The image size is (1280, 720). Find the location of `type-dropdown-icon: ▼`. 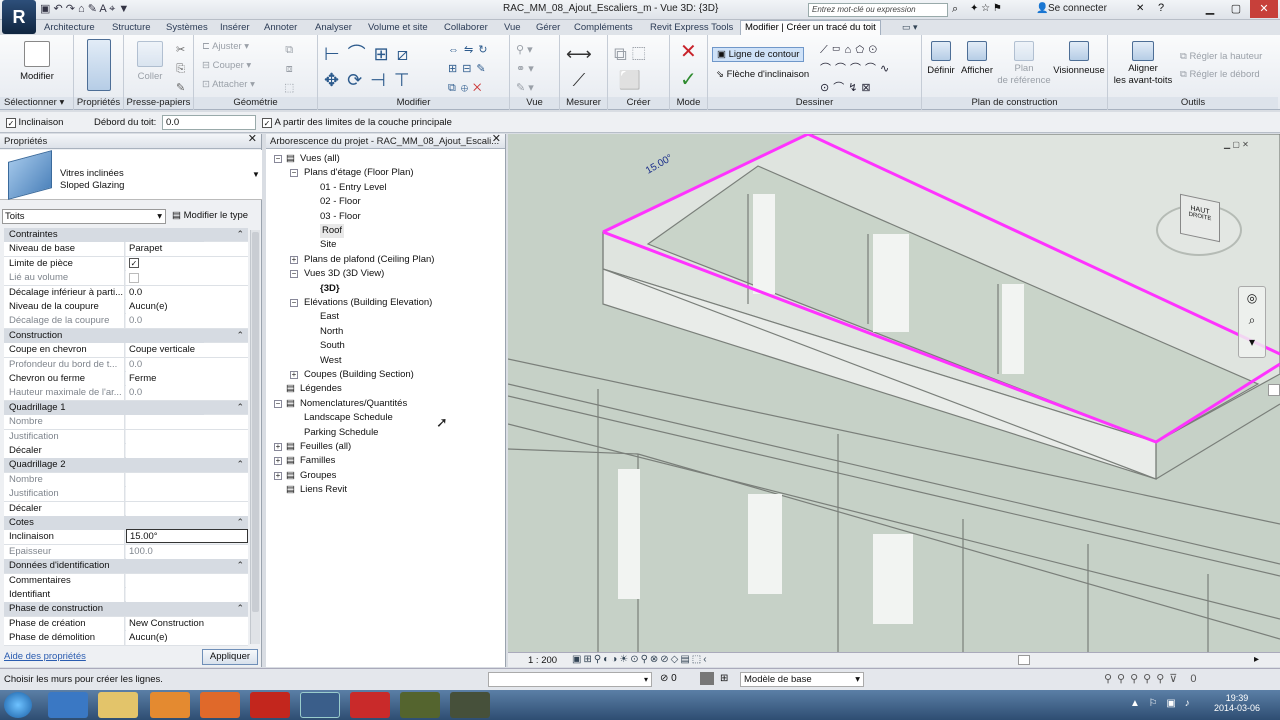

type-dropdown-icon: ▼ is located at coordinates (256, 174).